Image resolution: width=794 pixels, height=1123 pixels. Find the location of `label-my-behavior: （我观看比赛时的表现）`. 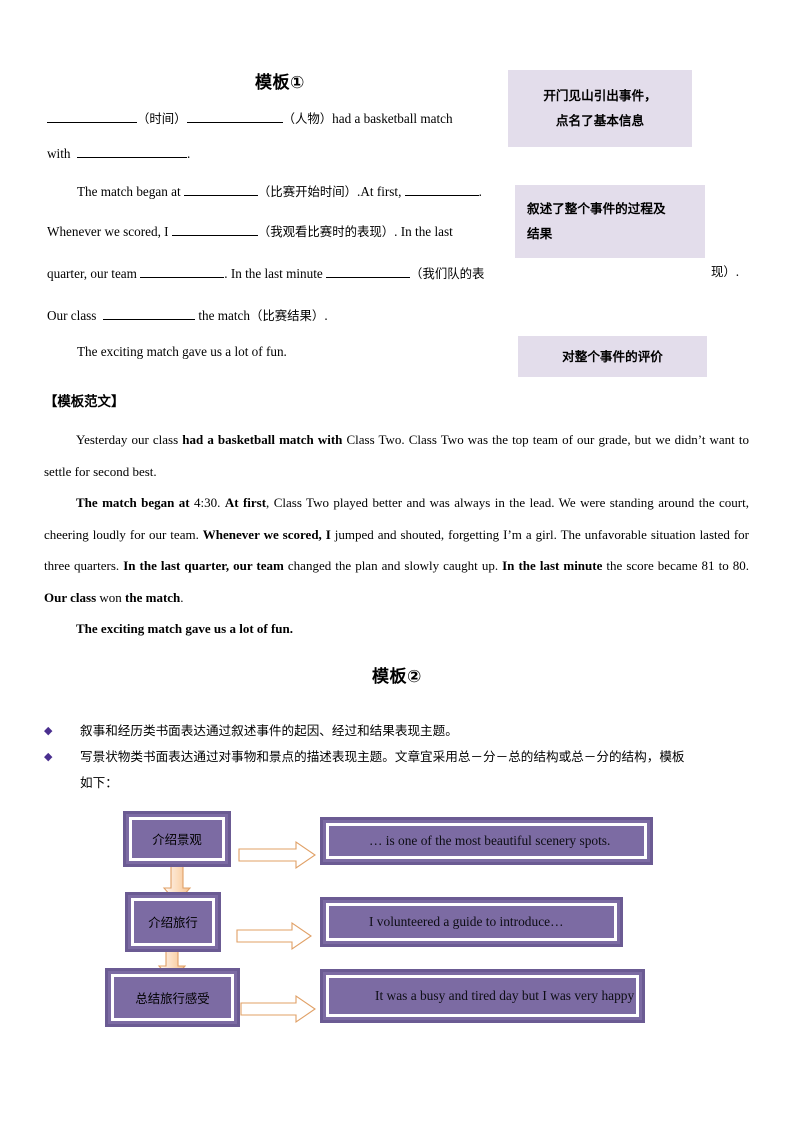

label-my-behavior: （我观看比赛时的表现） is located at coordinates (326, 231).